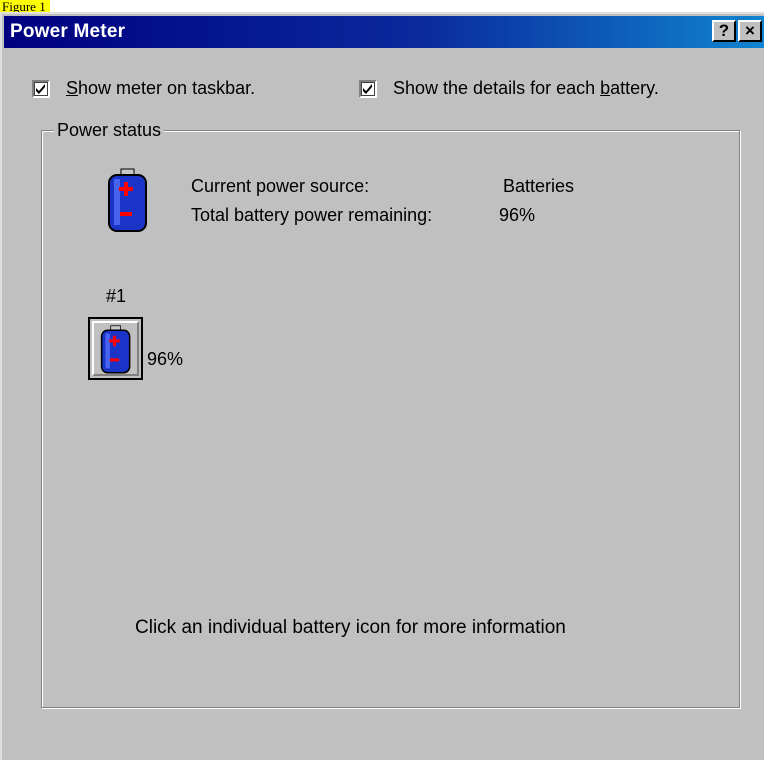  Describe the element at coordinates (750, 31) in the screenshot. I see `close-button: ×` at that location.